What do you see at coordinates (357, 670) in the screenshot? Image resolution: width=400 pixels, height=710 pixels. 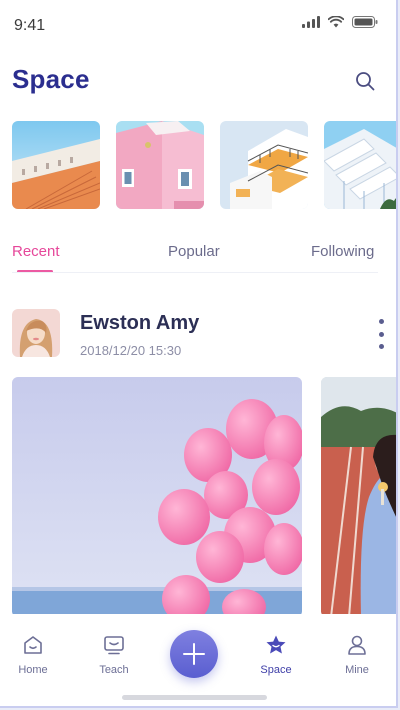 I see `nav-mine-label: Mine` at bounding box center [357, 670].